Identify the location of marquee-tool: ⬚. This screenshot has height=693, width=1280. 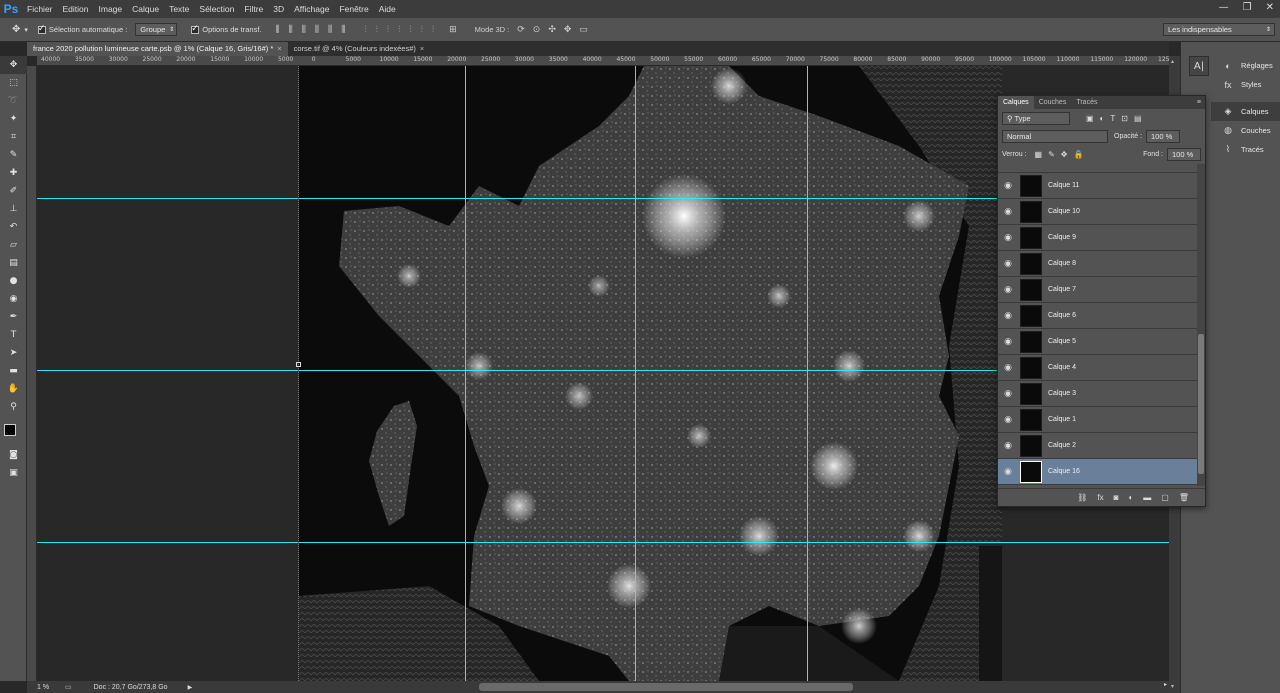
(13, 83).